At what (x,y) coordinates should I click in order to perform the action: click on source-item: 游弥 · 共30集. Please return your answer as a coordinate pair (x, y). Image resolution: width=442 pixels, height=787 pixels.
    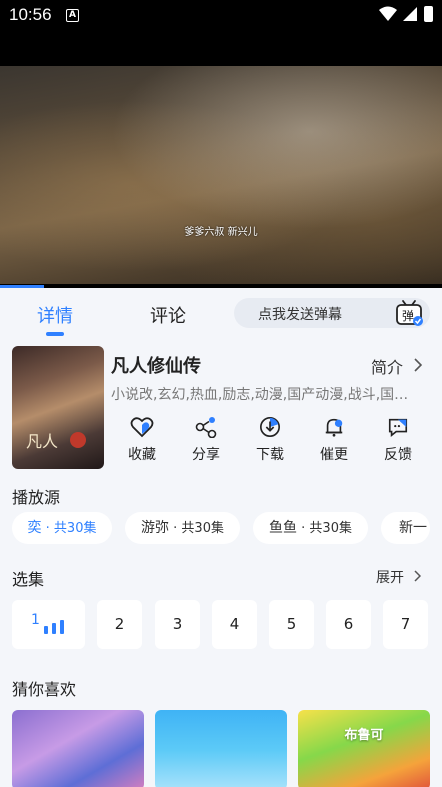
    Looking at the image, I should click on (182, 528).